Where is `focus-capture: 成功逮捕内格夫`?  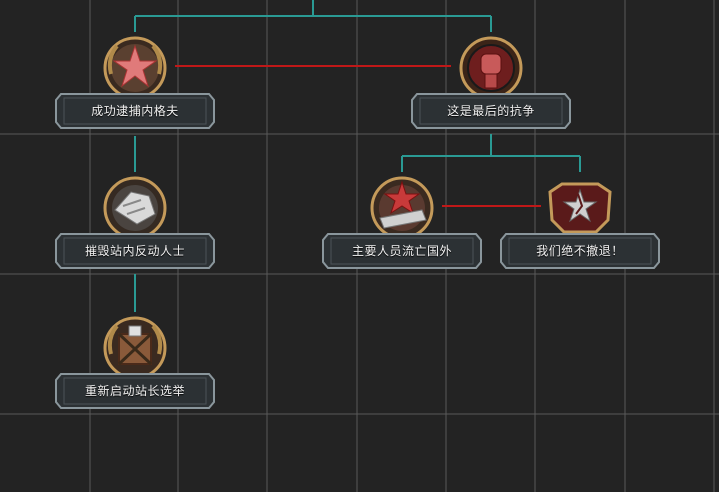
focus-capture: 成功逮捕内格夫 is located at coordinates (135, 80).